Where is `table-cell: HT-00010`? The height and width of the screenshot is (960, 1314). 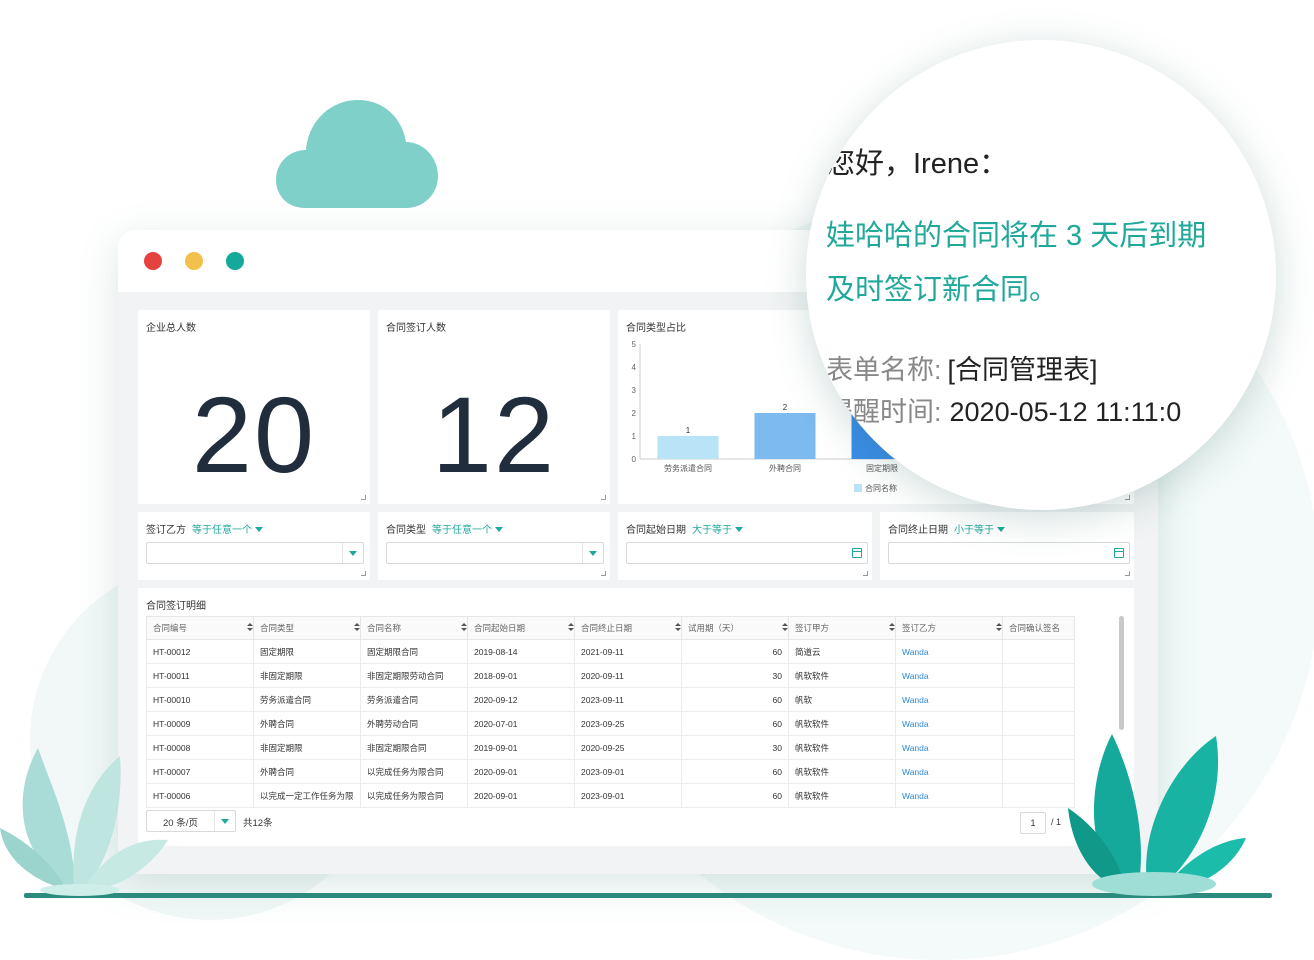
table-cell: HT-00010 is located at coordinates (200, 699).